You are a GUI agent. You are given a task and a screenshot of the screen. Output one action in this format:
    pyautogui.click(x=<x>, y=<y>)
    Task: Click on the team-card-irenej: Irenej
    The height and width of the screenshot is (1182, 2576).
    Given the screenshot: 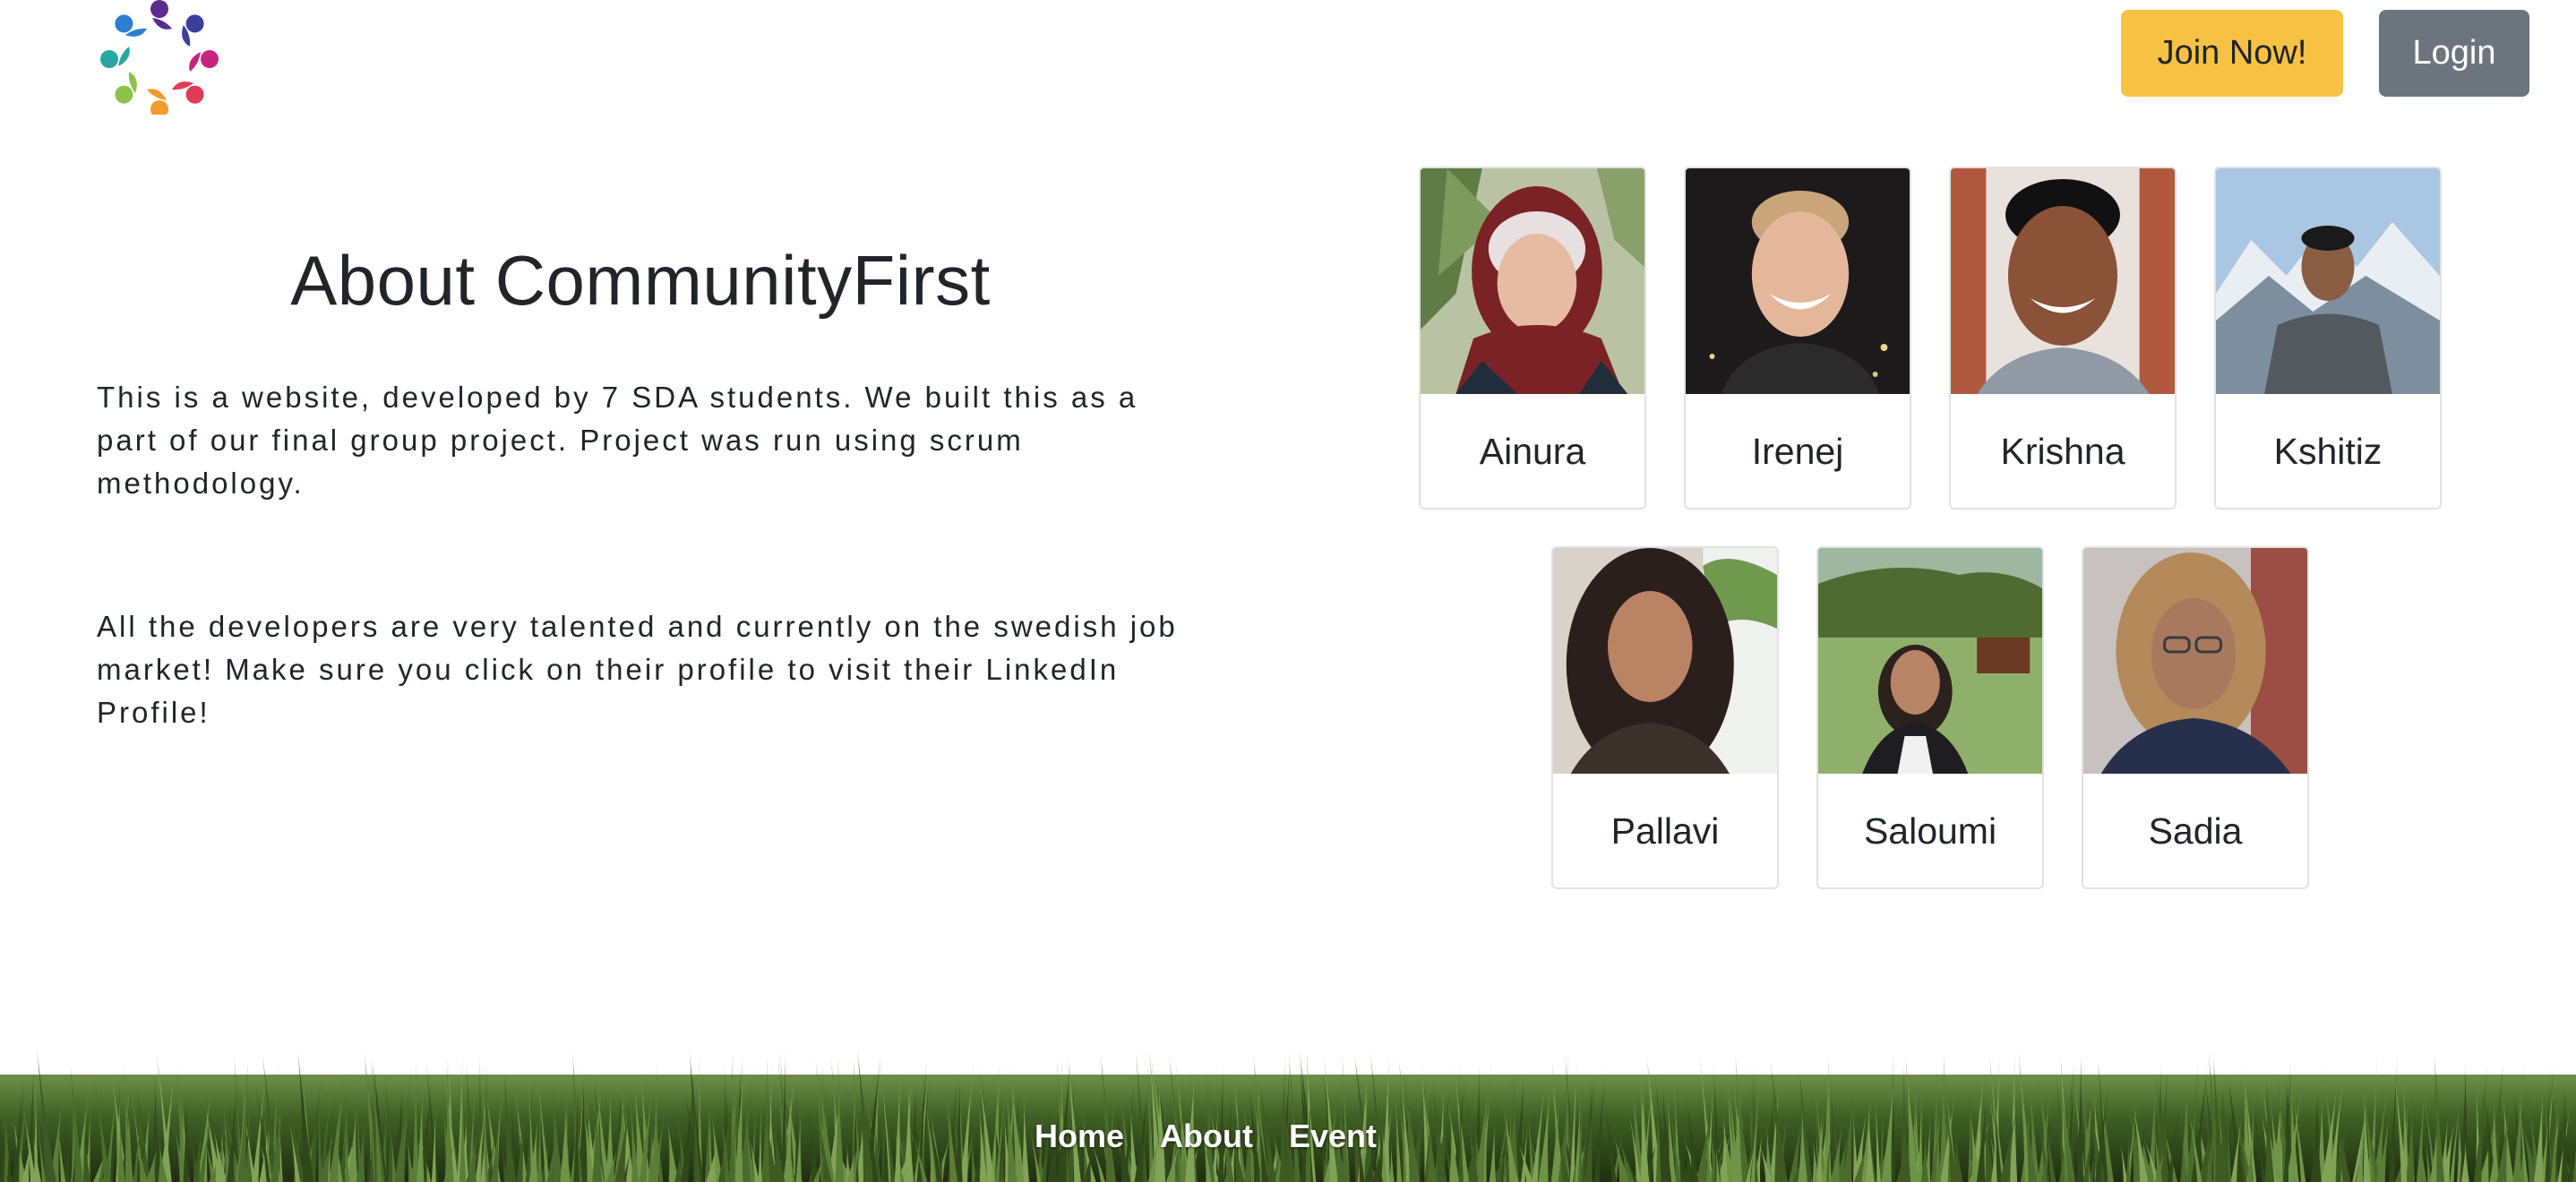 What is the action you would take?
    pyautogui.click(x=1797, y=339)
    